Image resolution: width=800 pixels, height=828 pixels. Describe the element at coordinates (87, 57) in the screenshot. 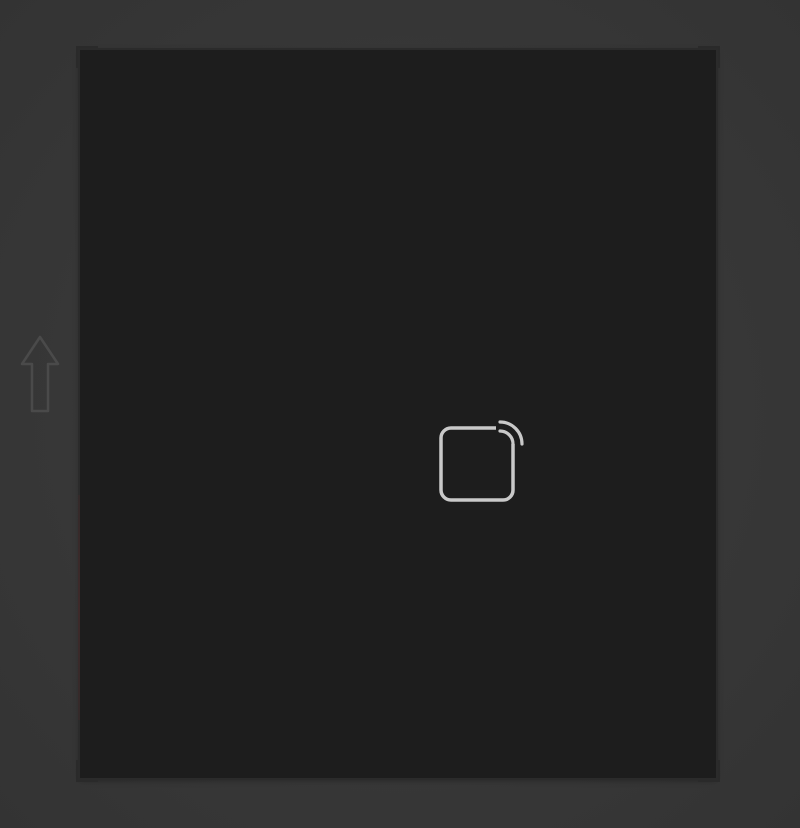

I see `frame-corner-handle-top-left` at that location.